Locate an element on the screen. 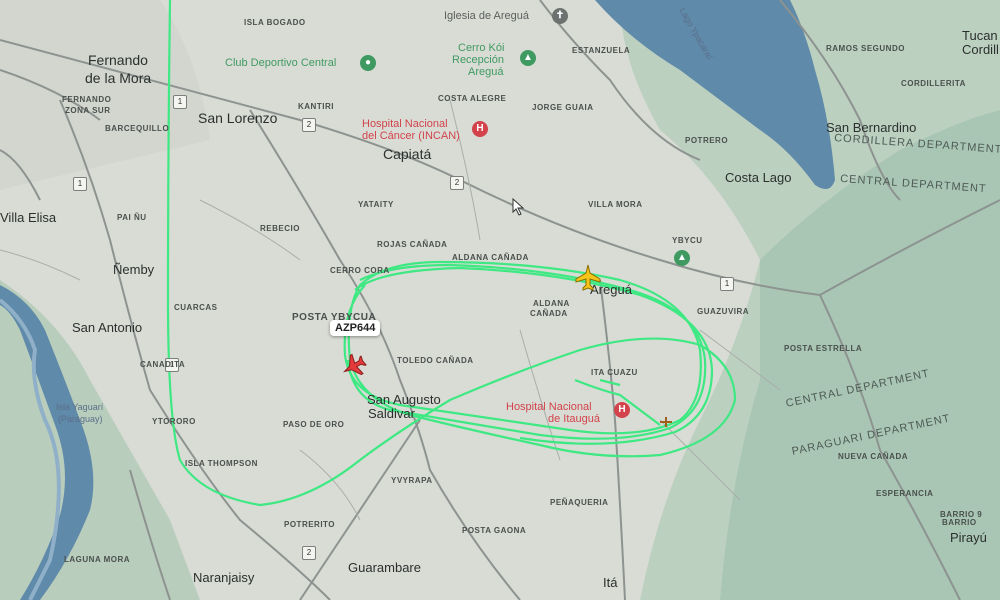  locality-label: ALDANA is located at coordinates (551, 303).